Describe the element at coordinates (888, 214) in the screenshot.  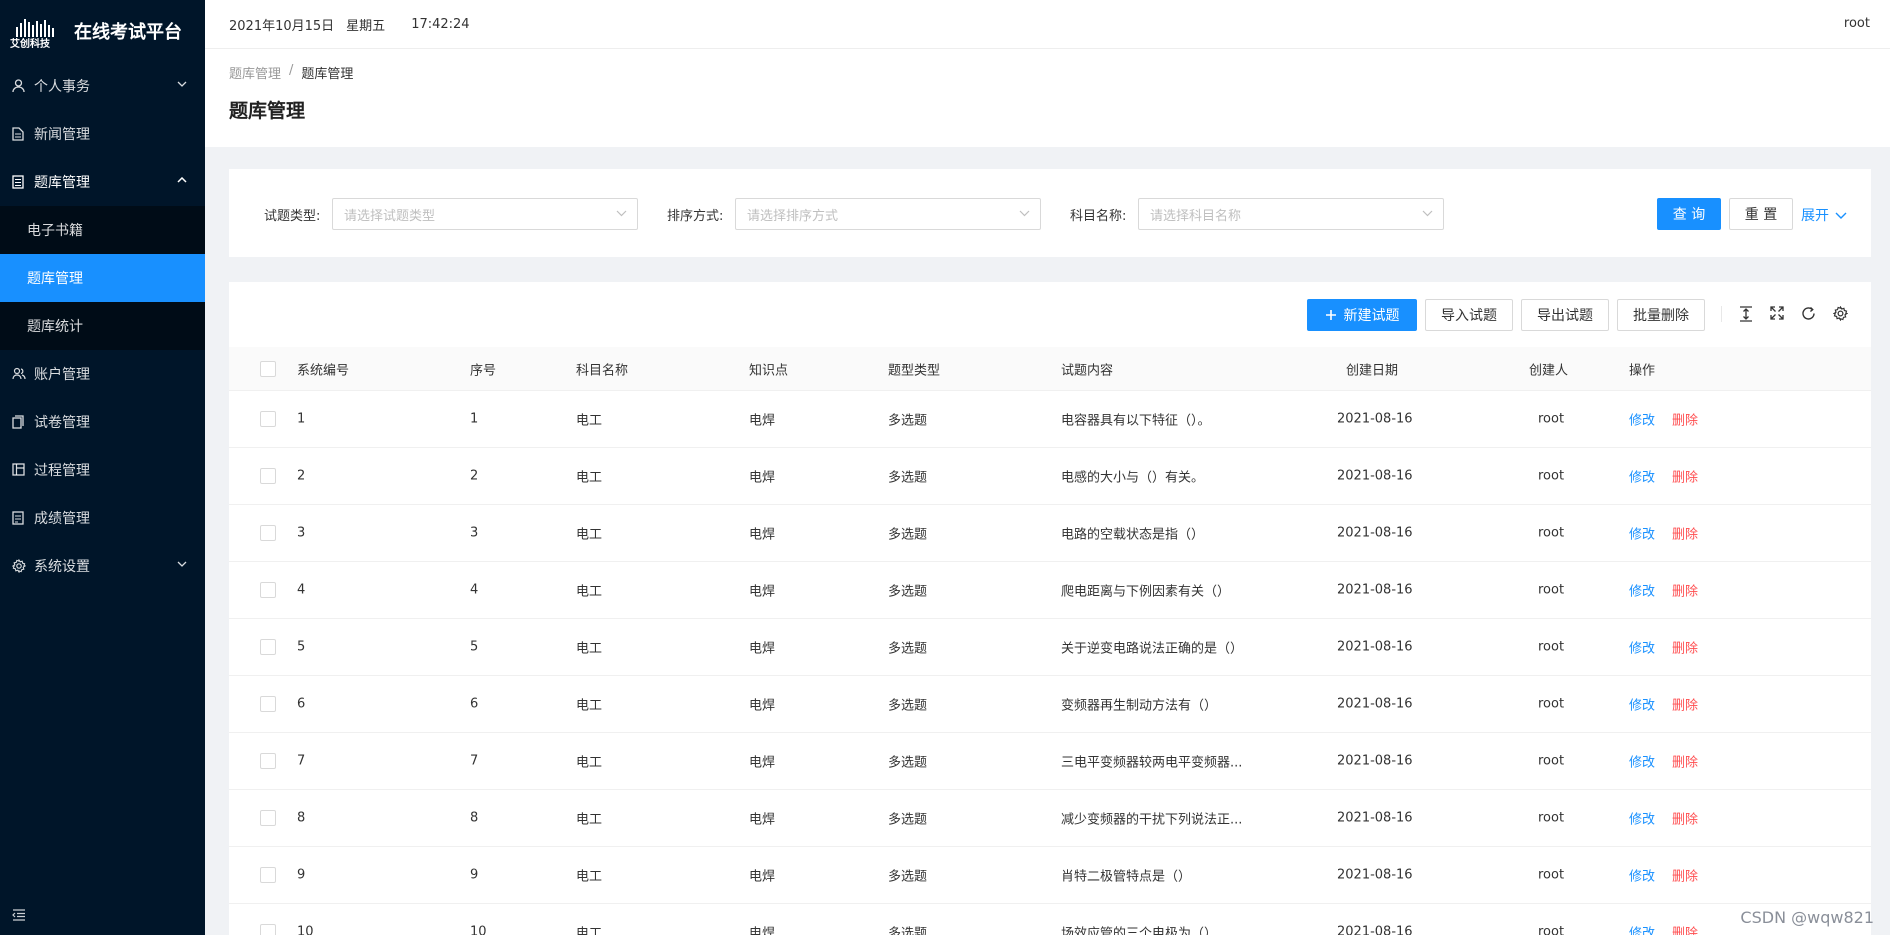
I see `sort-order-select: 请选择排序方式` at that location.